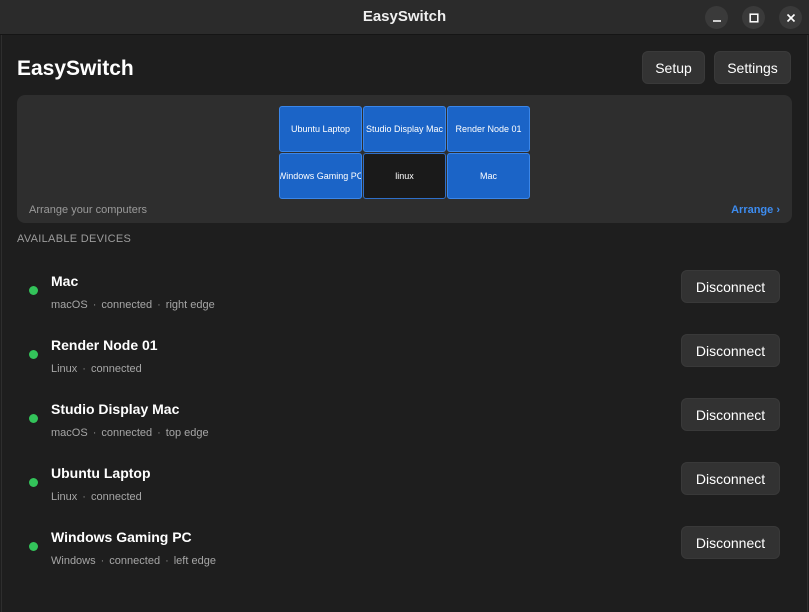 The width and height of the screenshot is (809, 612). What do you see at coordinates (104, 345) in the screenshot?
I see `device-name: Render Node 01` at bounding box center [104, 345].